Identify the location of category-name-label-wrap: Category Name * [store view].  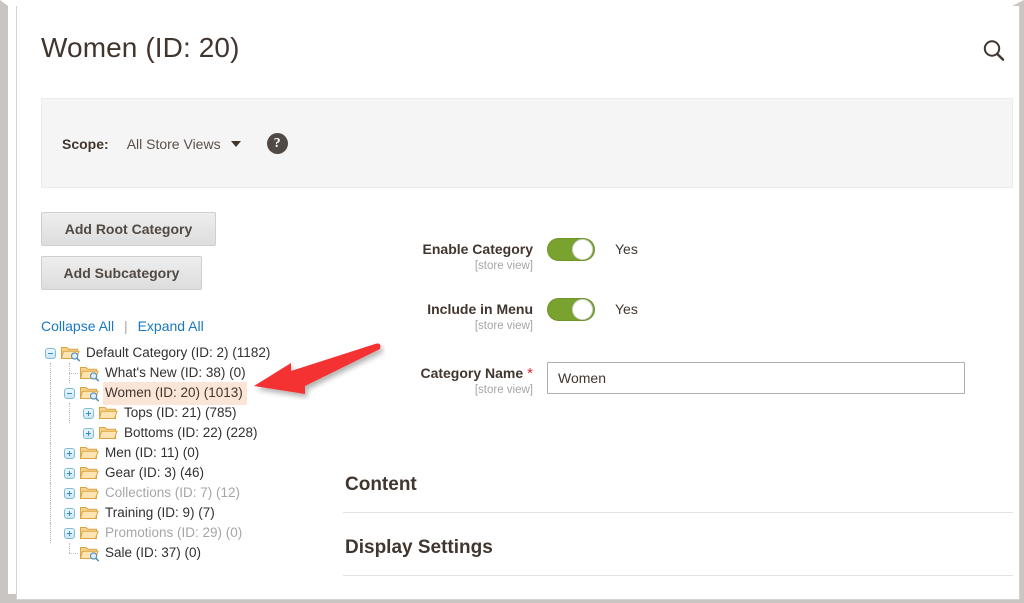
(445, 379).